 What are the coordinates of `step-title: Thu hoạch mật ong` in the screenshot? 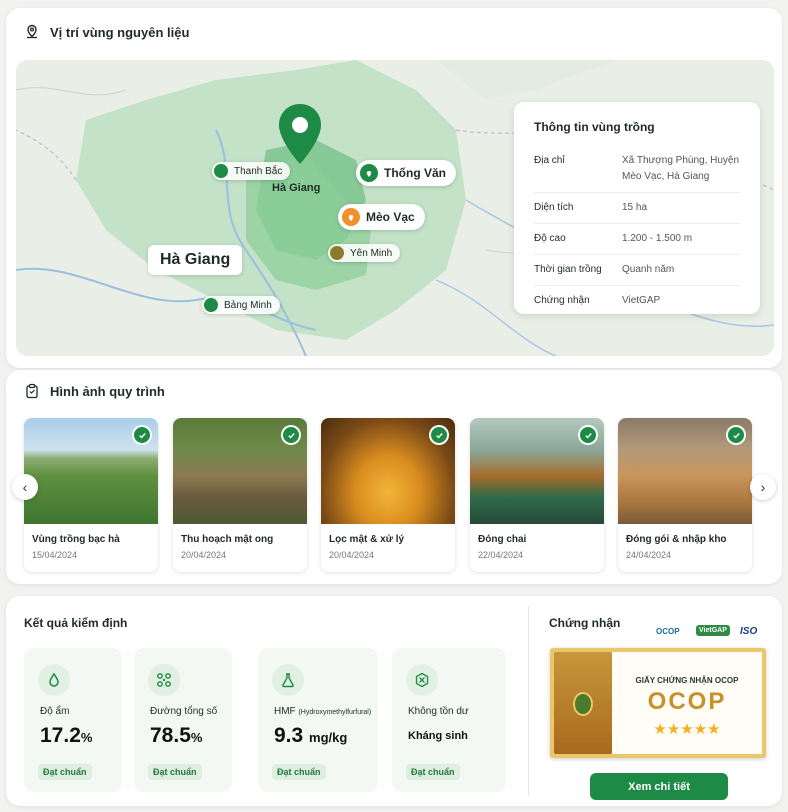 It's located at (227, 539).